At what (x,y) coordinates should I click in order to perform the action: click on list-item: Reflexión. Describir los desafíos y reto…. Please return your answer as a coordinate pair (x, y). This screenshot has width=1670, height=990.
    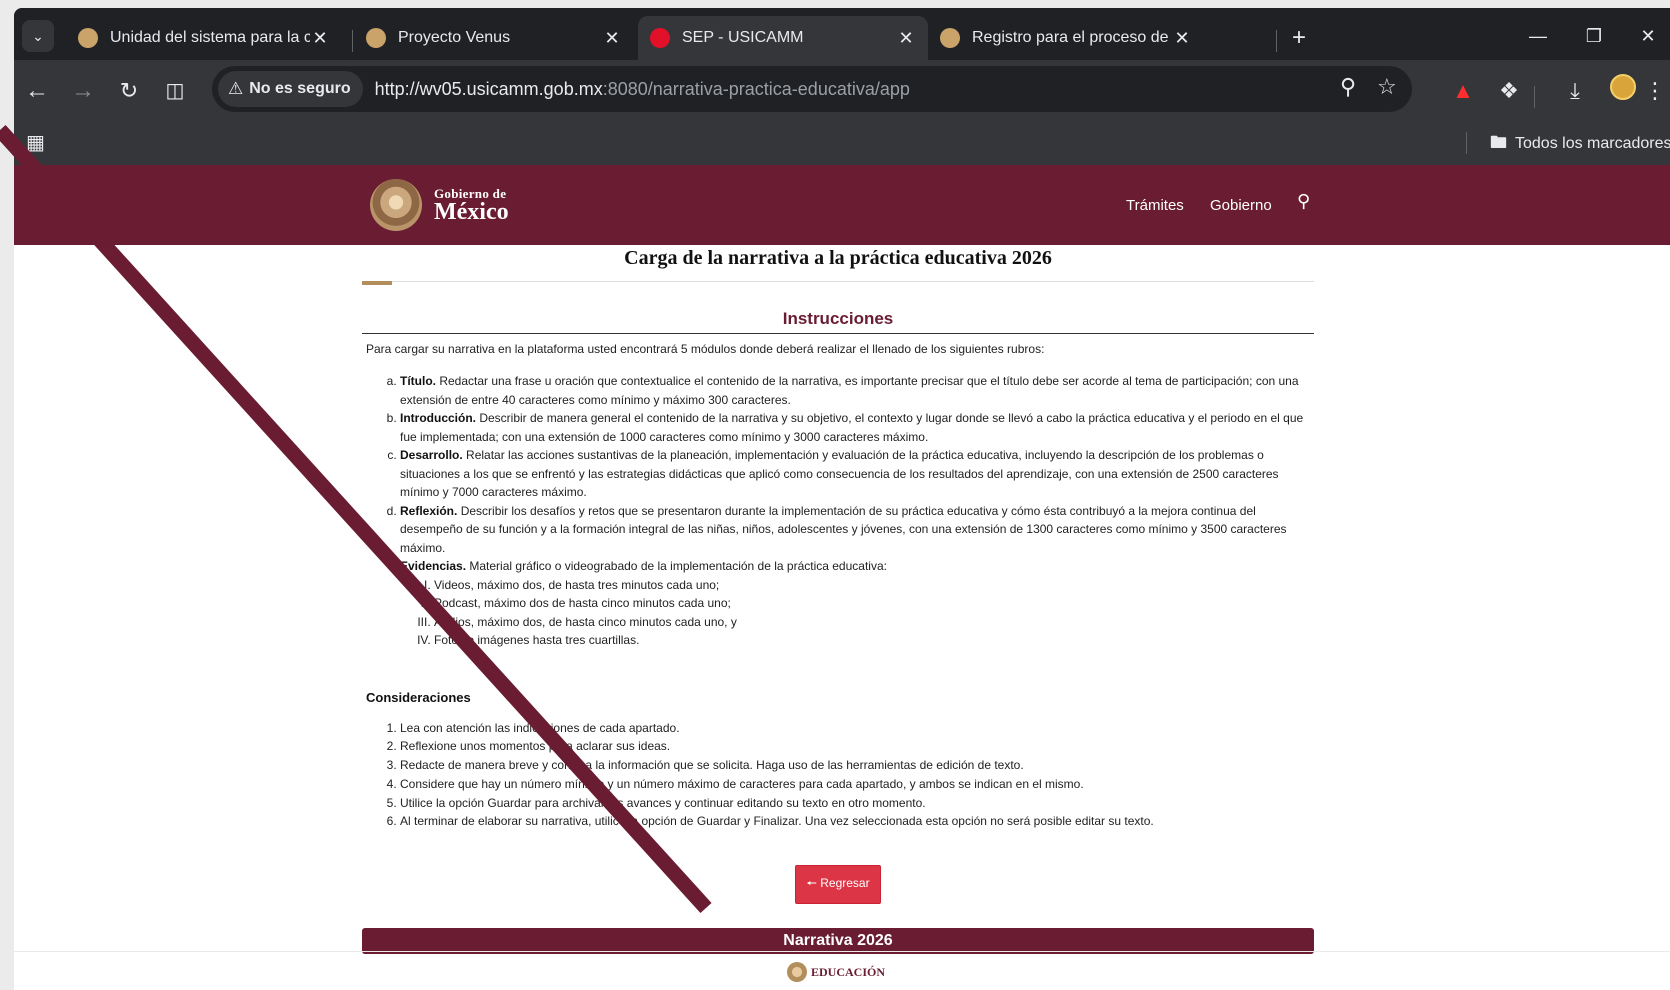
    Looking at the image, I should click on (857, 530).